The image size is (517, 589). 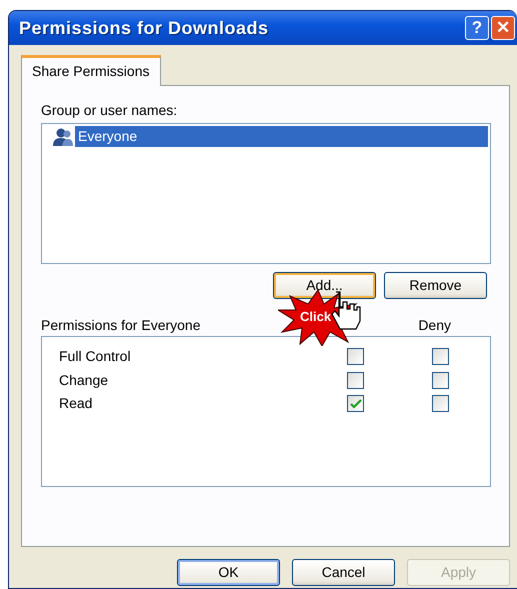 What do you see at coordinates (343, 572) in the screenshot?
I see `cancel-button: Cancel` at bounding box center [343, 572].